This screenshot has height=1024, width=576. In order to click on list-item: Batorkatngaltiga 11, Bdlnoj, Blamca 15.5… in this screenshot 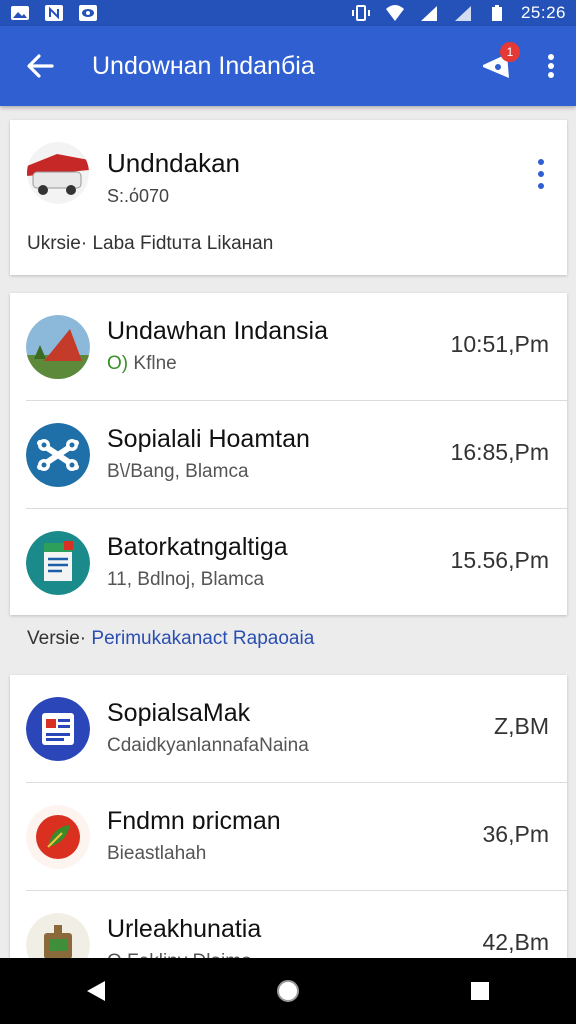, I will do `click(288, 563)`.